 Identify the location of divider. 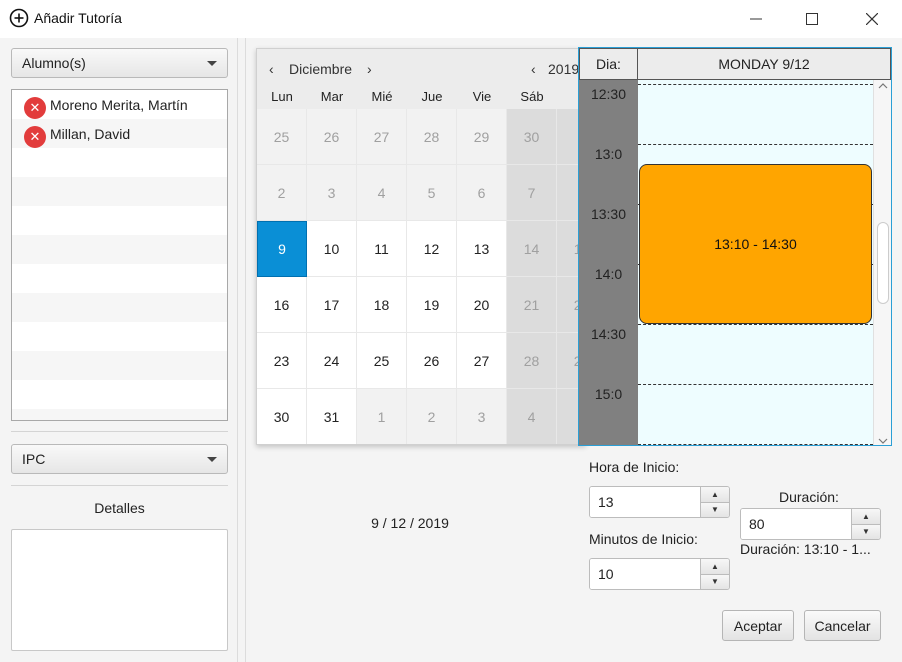
(119, 485).